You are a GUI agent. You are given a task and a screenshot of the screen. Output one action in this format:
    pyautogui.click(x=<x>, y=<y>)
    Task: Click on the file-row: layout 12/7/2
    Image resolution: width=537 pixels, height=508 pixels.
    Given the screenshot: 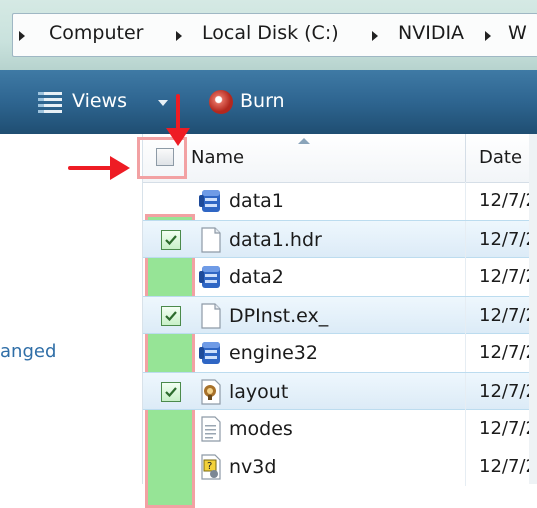 What is the action you would take?
    pyautogui.click(x=340, y=391)
    